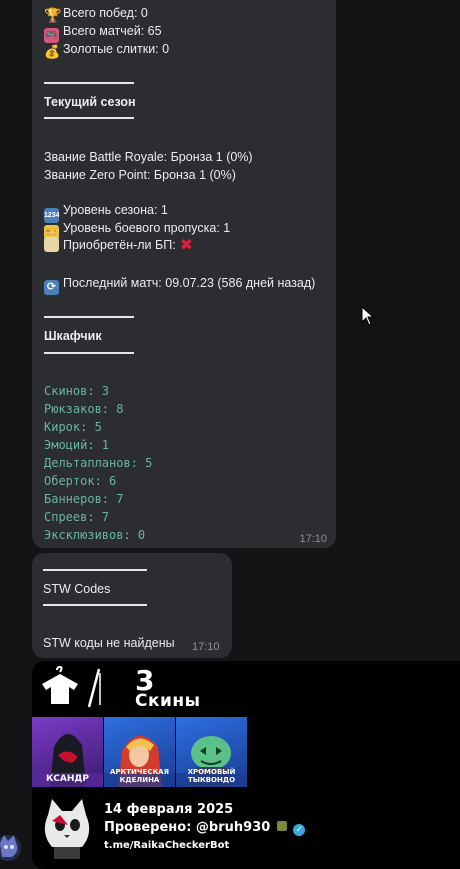 Image resolution: width=460 pixels, height=869 pixels. Describe the element at coordinates (211, 776) in the screenshot. I see `skin-name: ХРОМОВЫЙ ТЫКВОНДО` at that location.